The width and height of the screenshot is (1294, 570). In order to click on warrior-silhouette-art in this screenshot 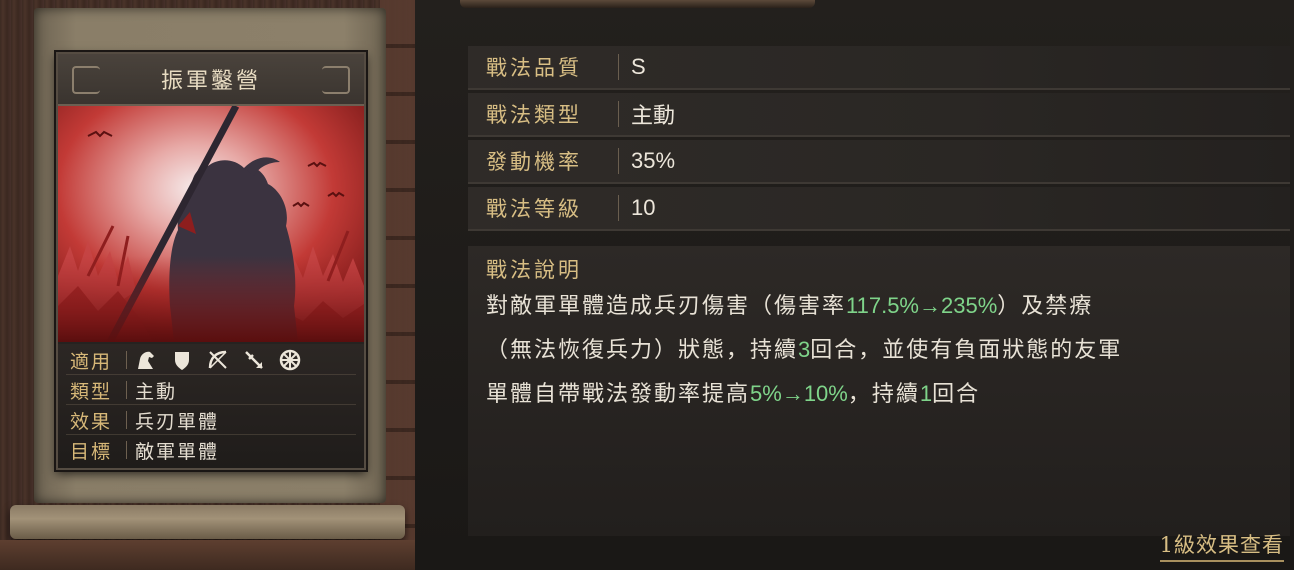, I will do `click(211, 224)`.